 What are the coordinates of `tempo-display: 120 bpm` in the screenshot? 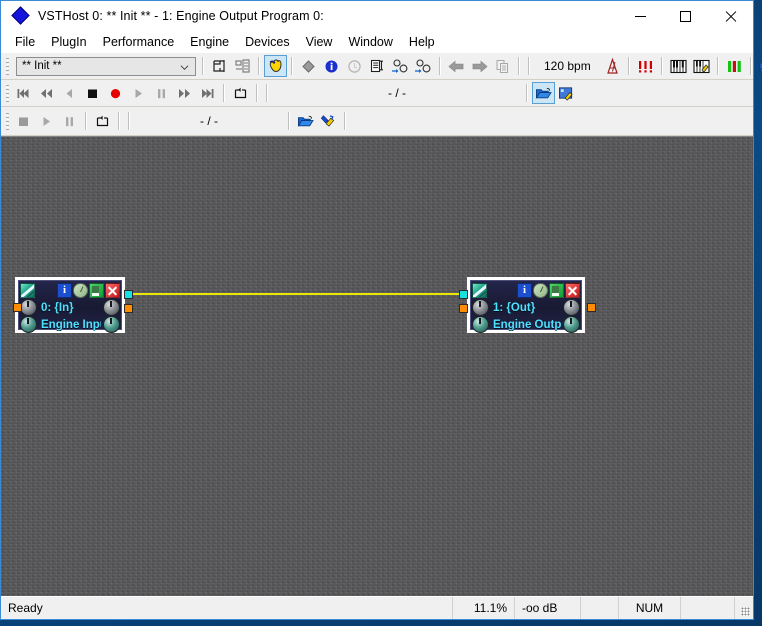 It's located at (567, 66).